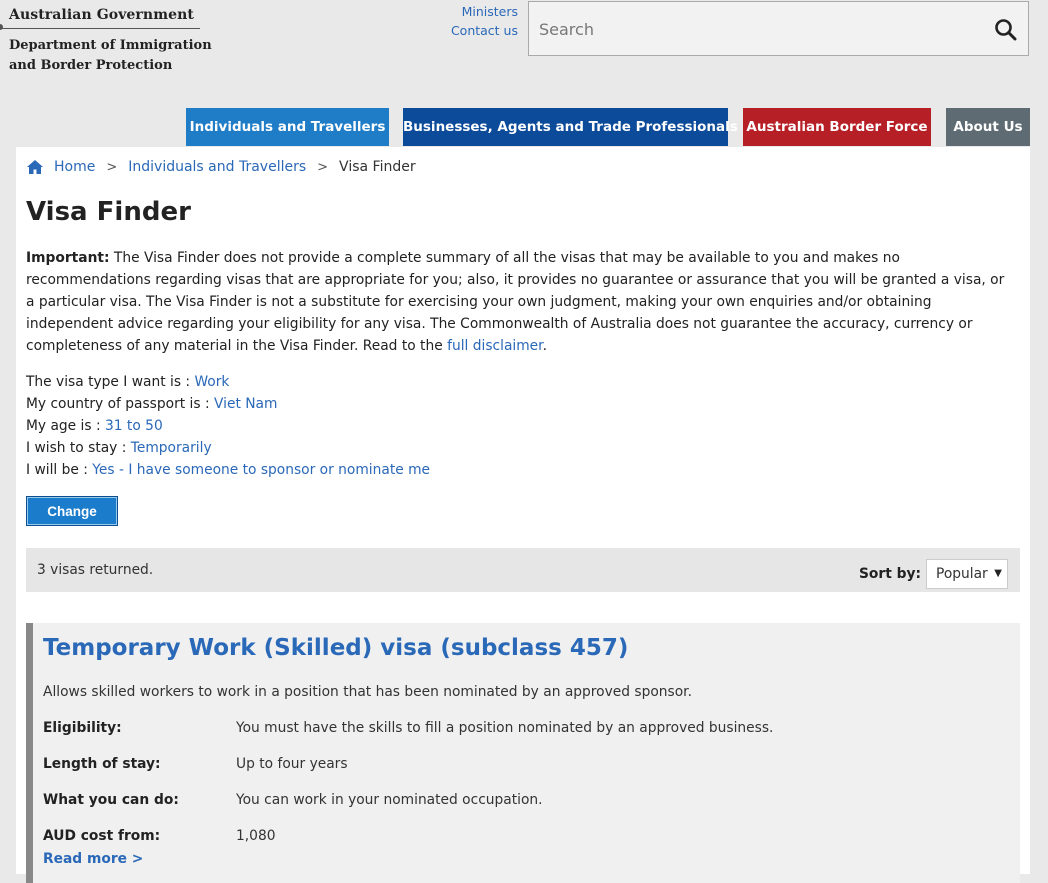 Image resolution: width=1048 pixels, height=883 pixels. I want to click on search-input, so click(759, 29).